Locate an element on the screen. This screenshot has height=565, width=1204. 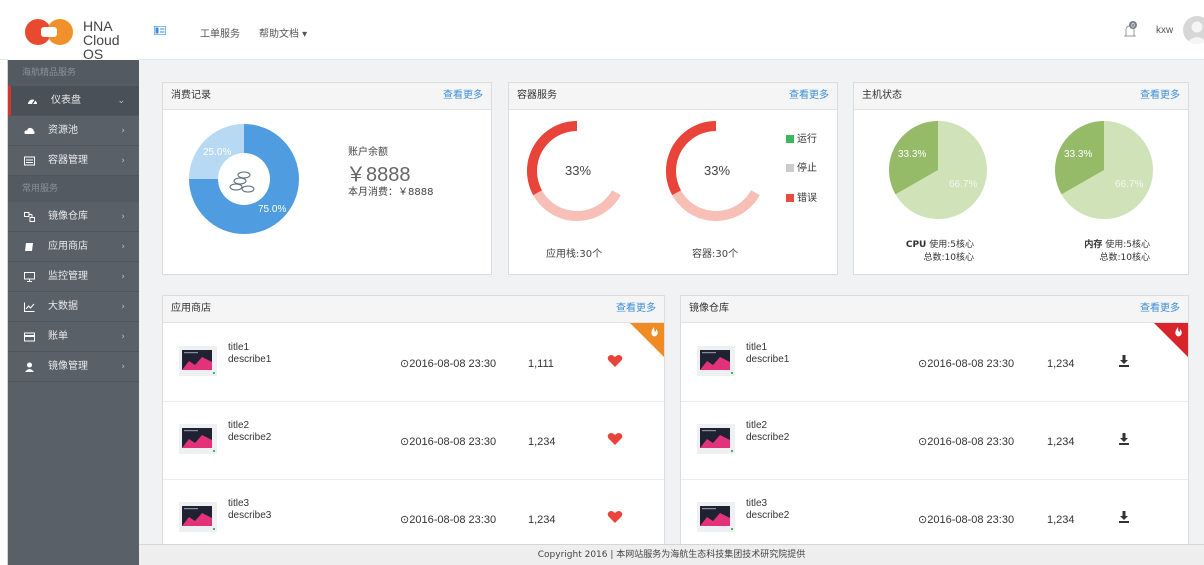
legend-running: 运行 is located at coordinates (801, 137).